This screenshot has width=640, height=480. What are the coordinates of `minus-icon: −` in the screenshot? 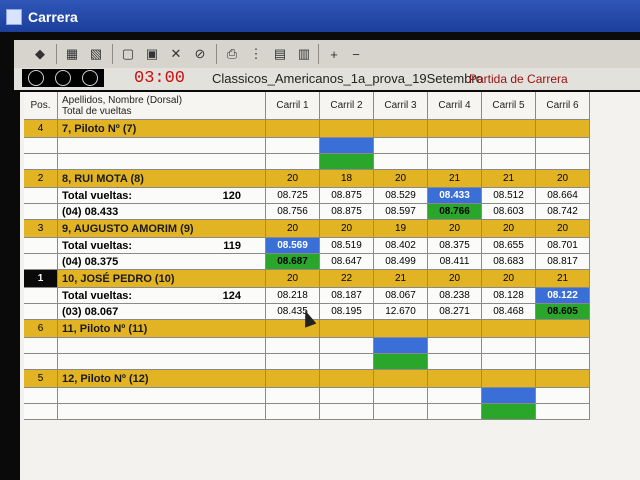 It's located at (356, 54).